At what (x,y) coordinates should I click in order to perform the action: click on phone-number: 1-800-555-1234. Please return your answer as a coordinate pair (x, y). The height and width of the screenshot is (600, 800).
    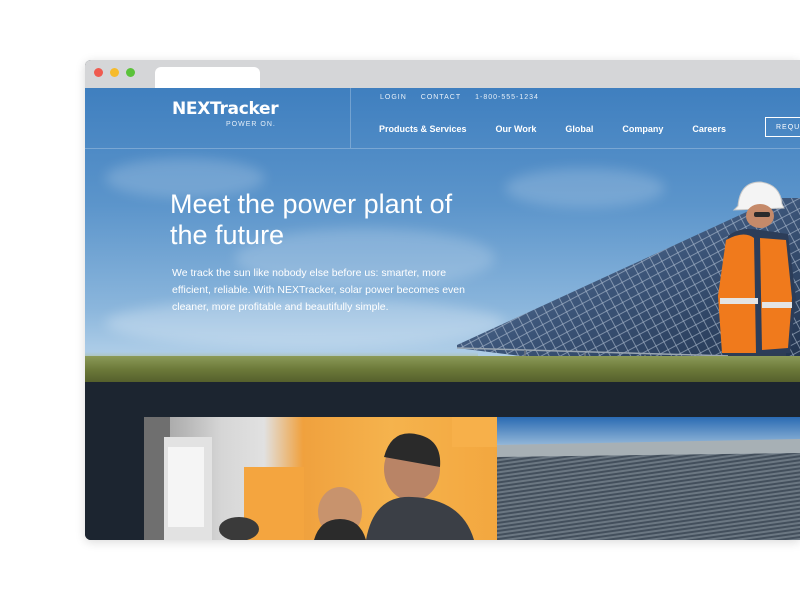
    Looking at the image, I should click on (507, 97).